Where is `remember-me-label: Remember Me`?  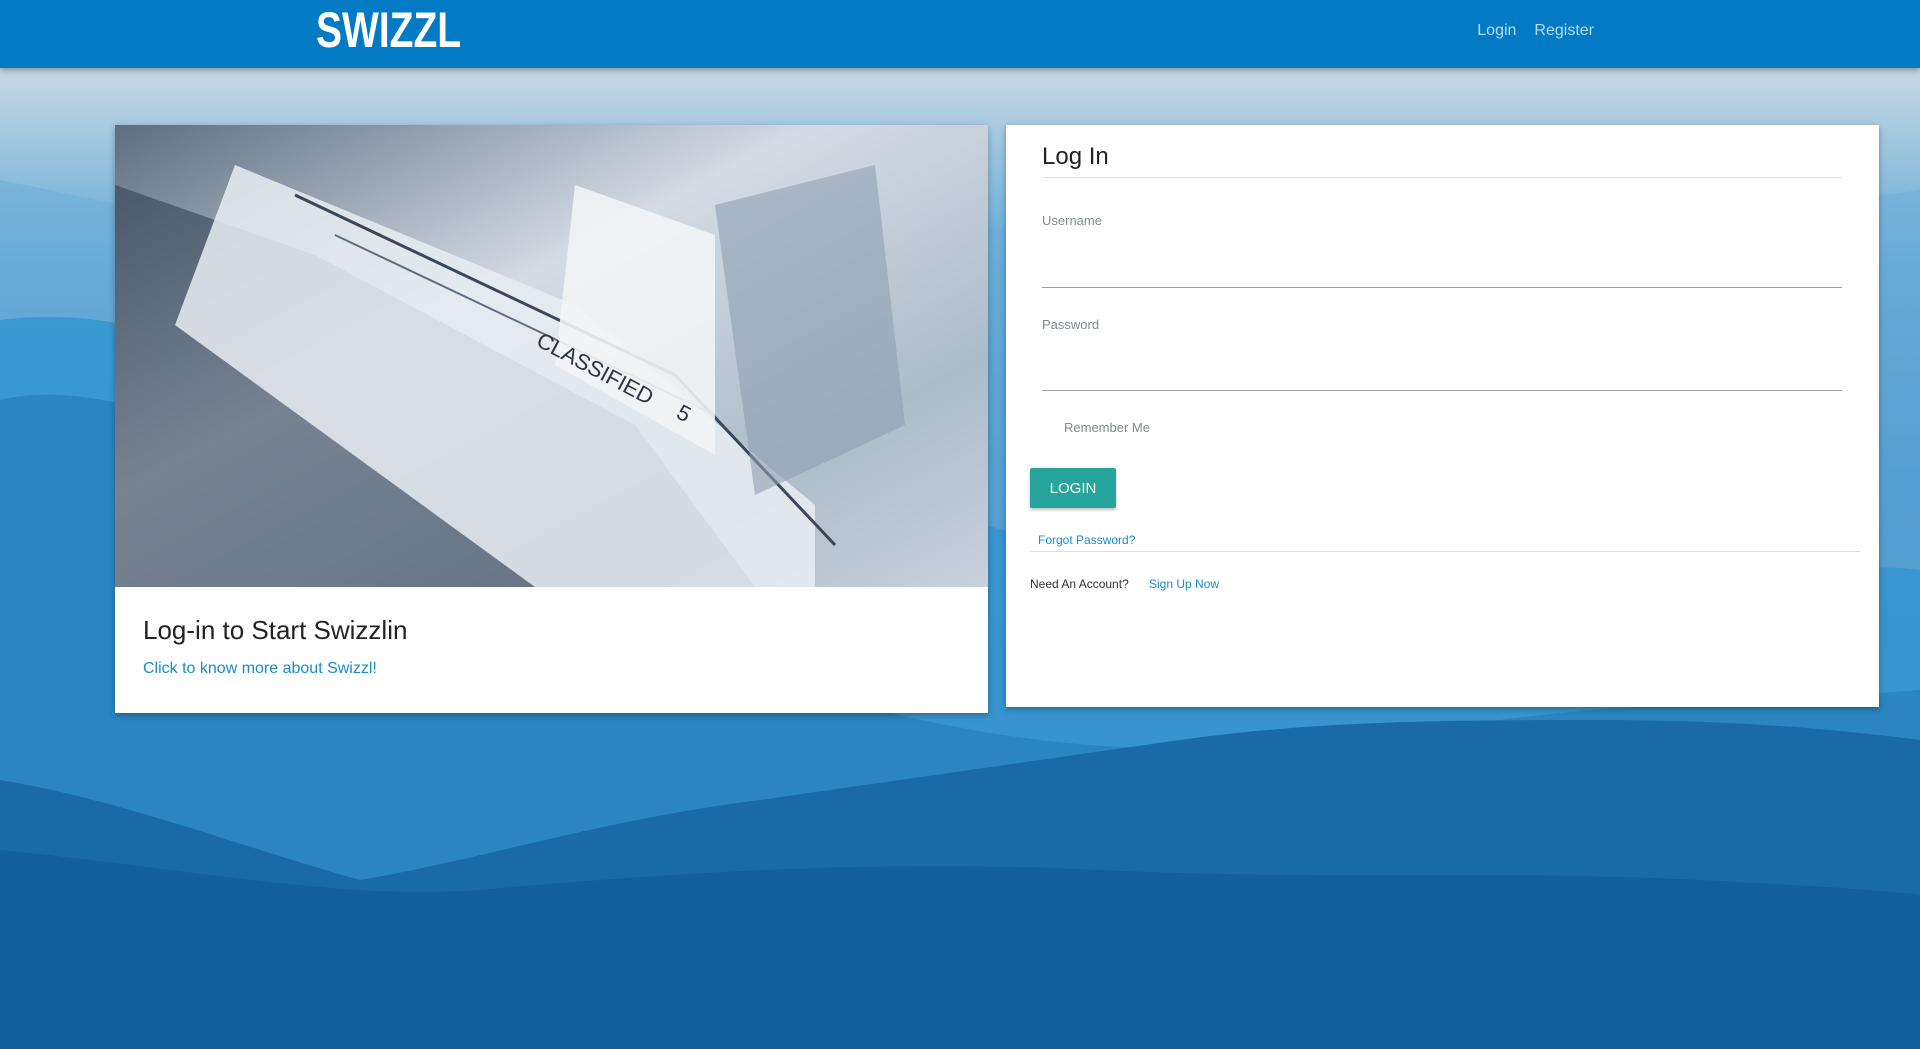 remember-me-label: Remember Me is located at coordinates (1107, 427).